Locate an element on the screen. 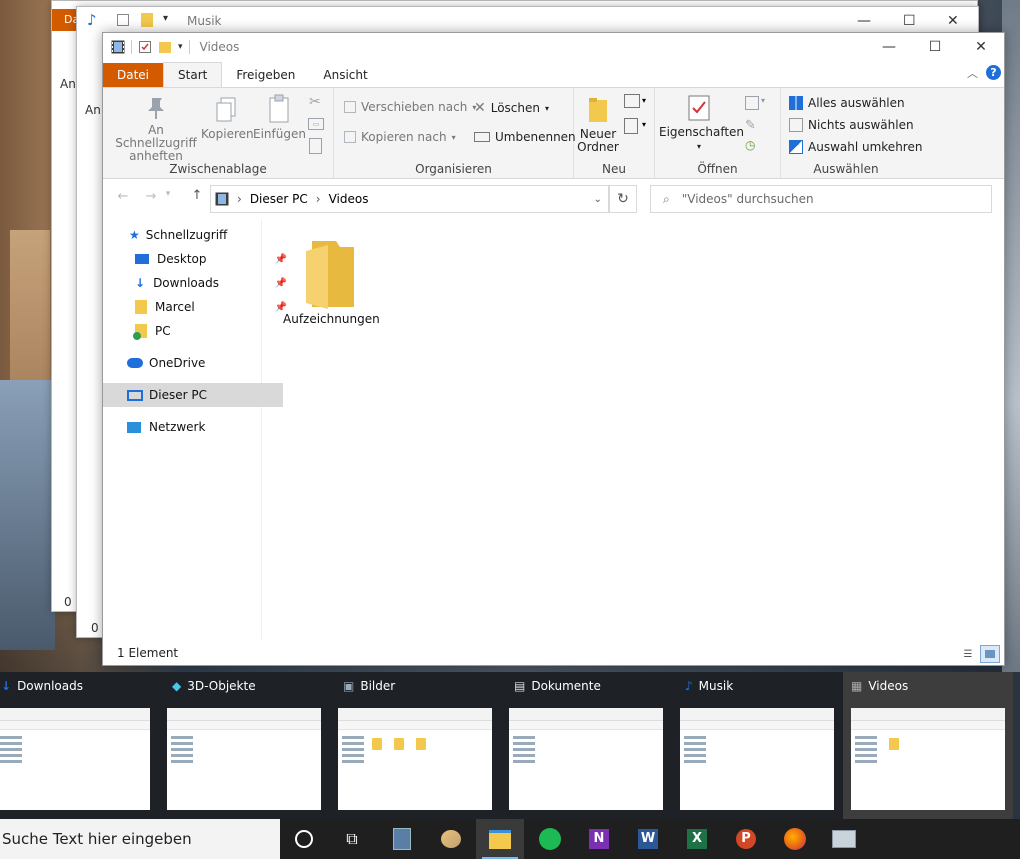 The image size is (1020, 859). taskbar-search-input: Suche Text hier eingeben is located at coordinates (140, 839).